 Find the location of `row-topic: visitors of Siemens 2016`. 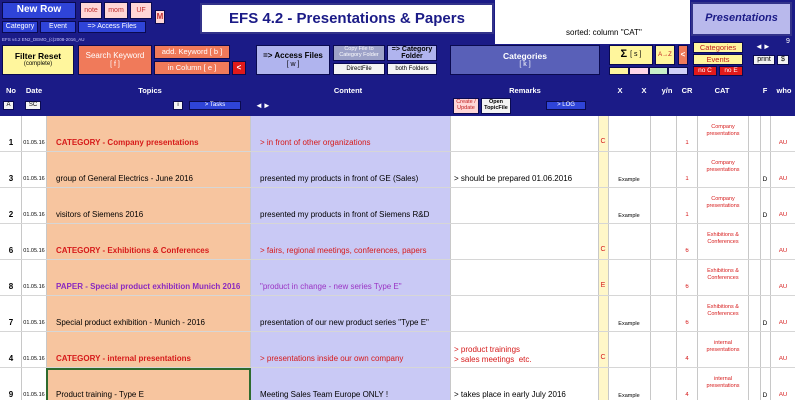

row-topic: visitors of Siemens 2016 is located at coordinates (100, 214).